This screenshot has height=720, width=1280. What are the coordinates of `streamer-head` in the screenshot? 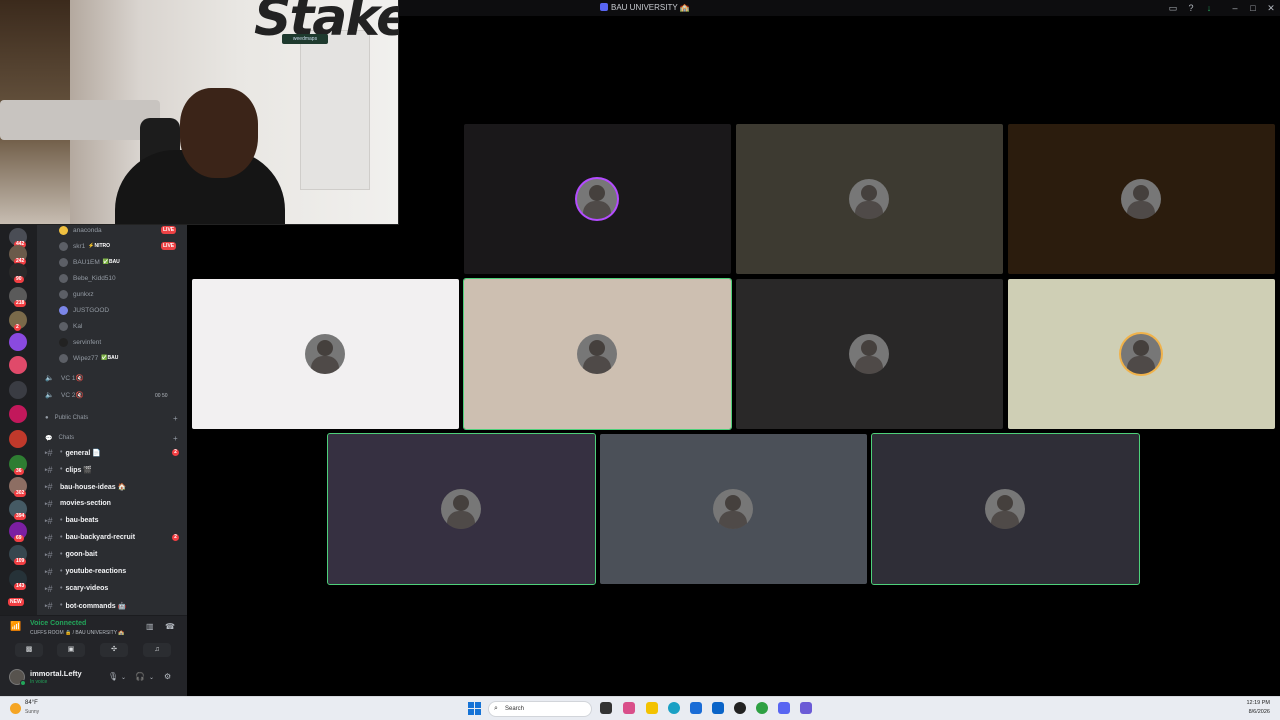 It's located at (219, 133).